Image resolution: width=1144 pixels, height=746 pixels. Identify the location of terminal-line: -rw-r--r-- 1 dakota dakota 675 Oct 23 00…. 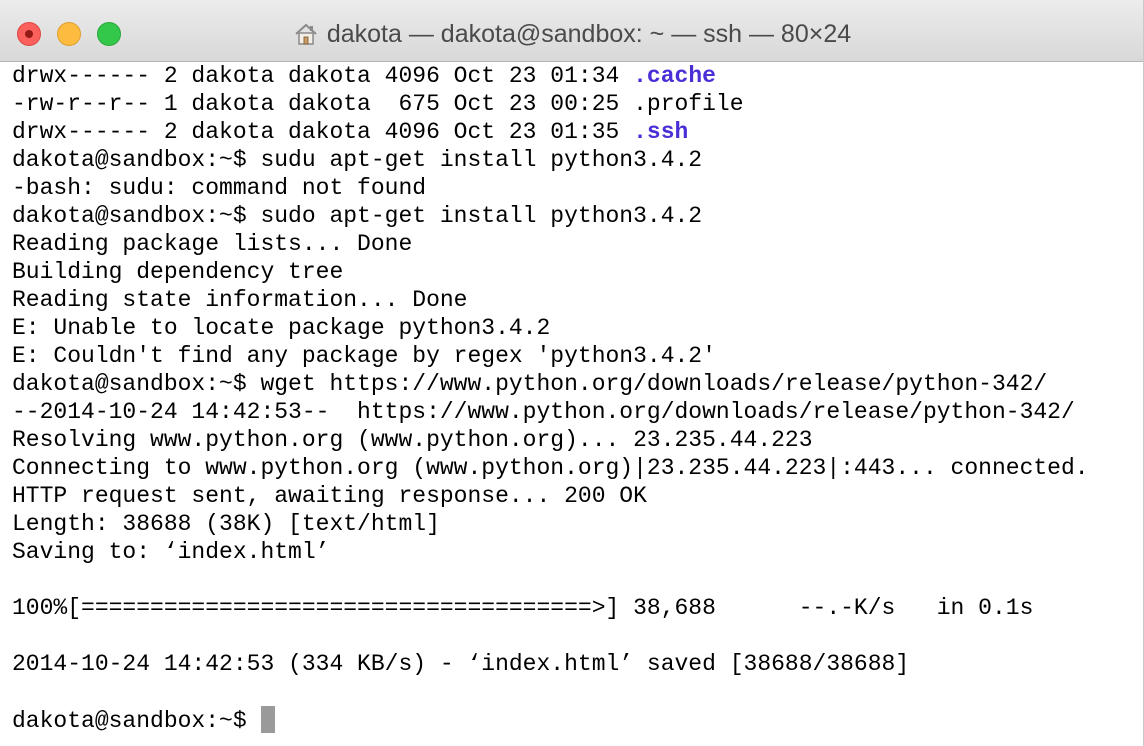
(575, 104).